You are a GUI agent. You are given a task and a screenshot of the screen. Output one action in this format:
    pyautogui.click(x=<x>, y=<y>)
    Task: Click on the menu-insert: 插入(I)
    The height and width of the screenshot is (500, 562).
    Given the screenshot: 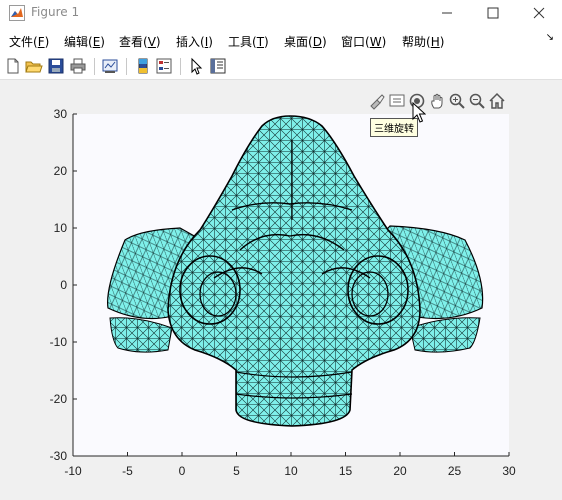 What is the action you would take?
    pyautogui.click(x=194, y=41)
    